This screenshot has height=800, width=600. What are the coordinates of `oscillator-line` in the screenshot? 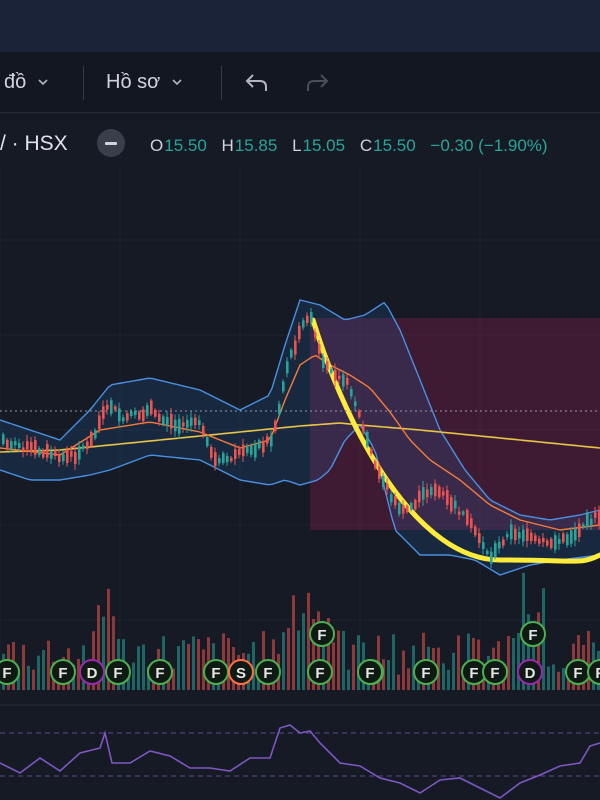 It's located at (300, 761).